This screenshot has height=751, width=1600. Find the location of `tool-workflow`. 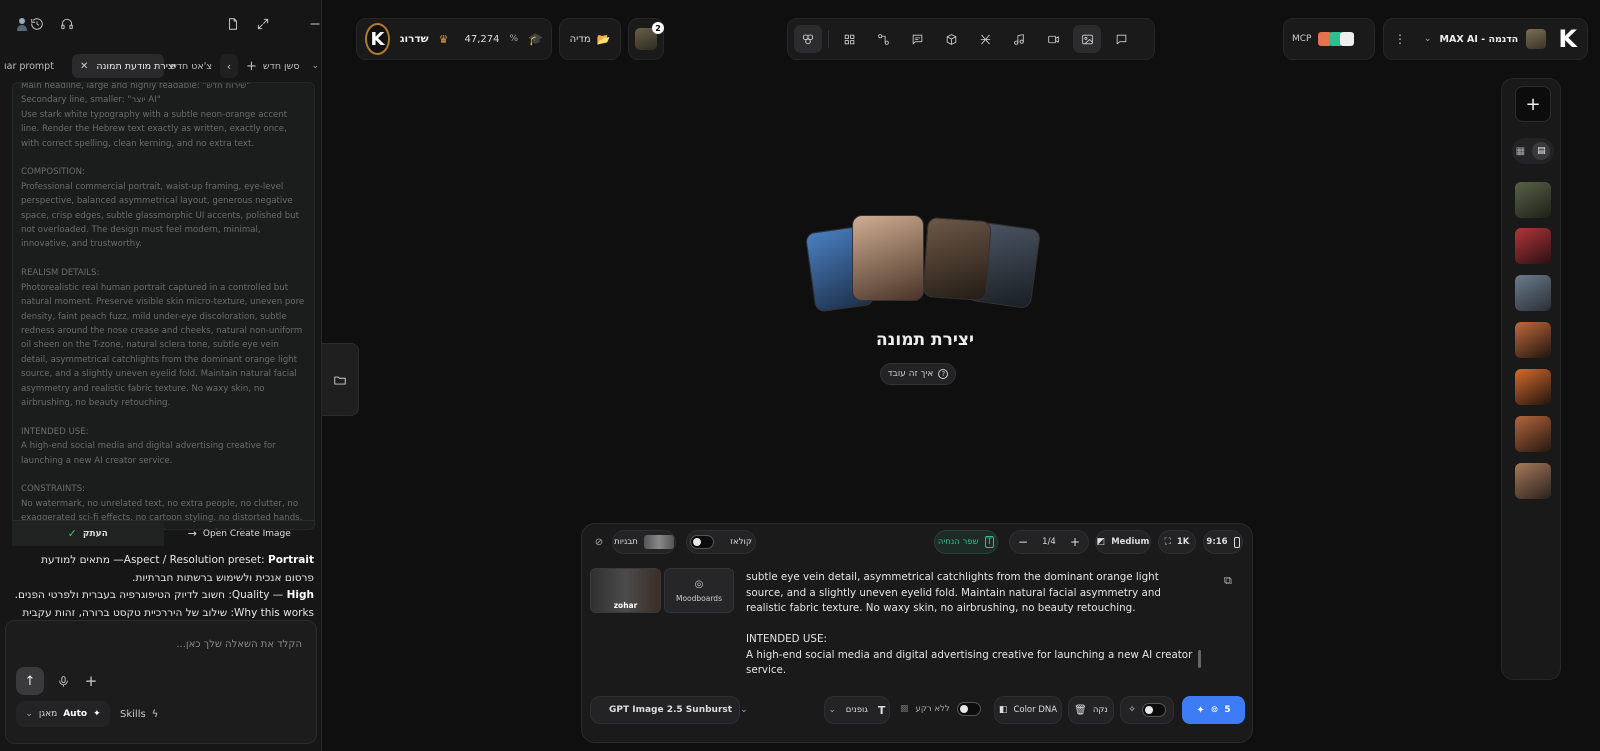

tool-workflow is located at coordinates (883, 39).